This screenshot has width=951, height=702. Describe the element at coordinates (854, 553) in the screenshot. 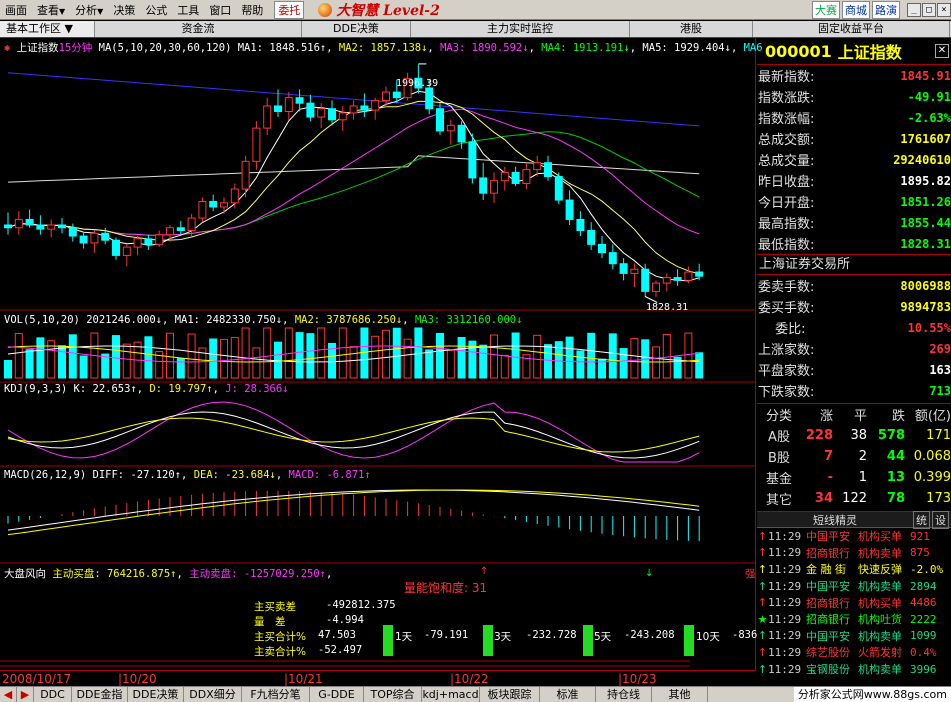

I see `signal-row: ↑ 11:29 招商银行 机构卖单 875` at that location.